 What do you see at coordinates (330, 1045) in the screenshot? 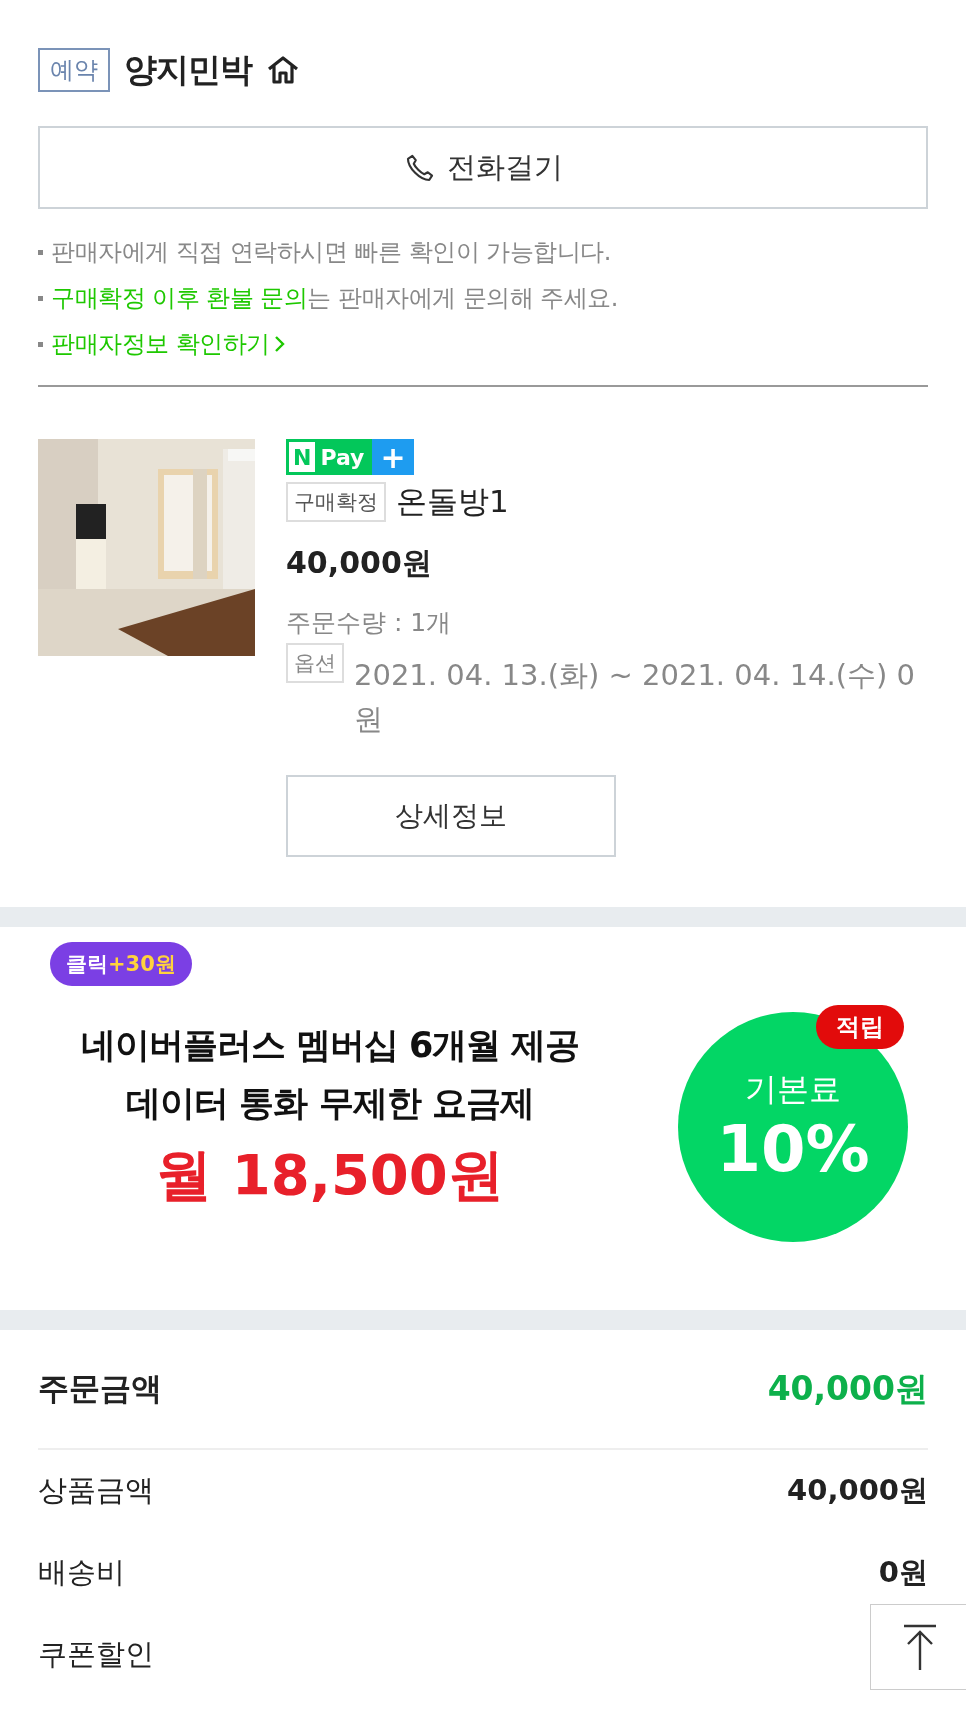
I see `banner-line: 네이버플러스 멤버십 6개월 제공` at bounding box center [330, 1045].